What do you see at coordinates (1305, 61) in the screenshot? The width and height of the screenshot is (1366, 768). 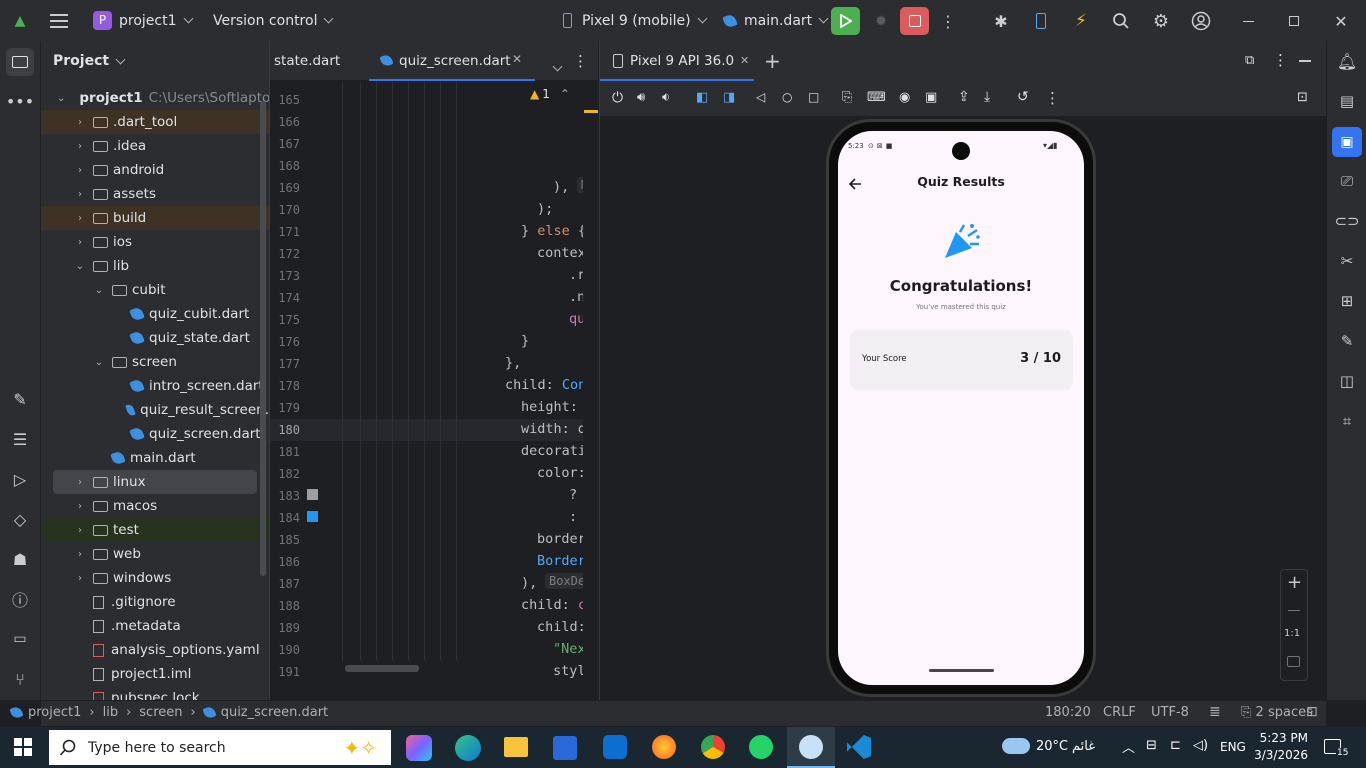 I see `hide-panel-icon` at bounding box center [1305, 61].